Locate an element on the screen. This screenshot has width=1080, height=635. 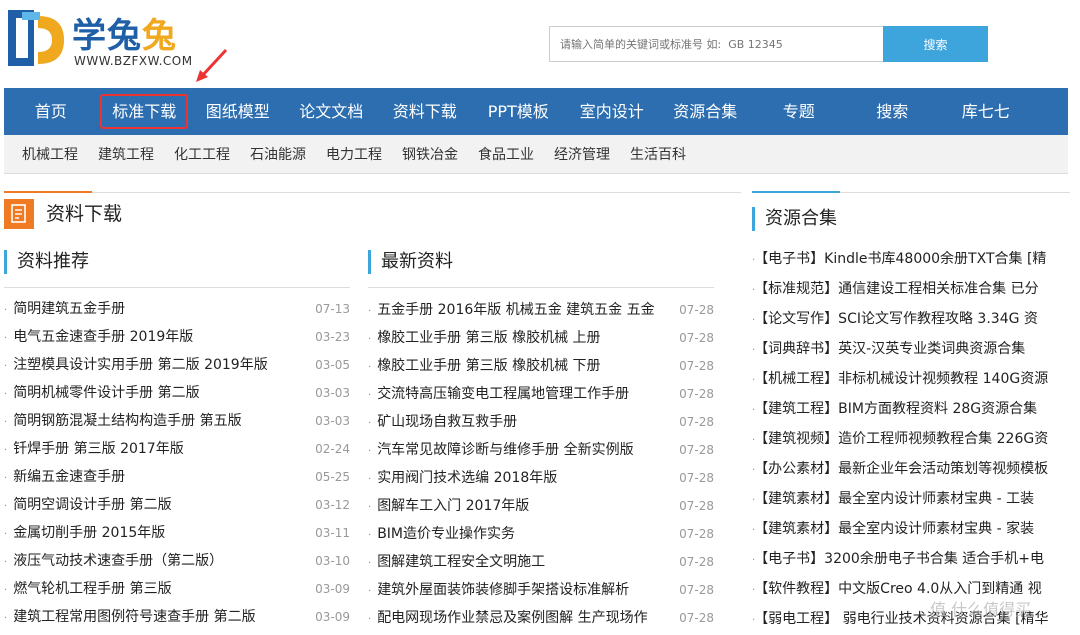
item-title: 【办公素材】最新企业年会活动策划等视频模板 is located at coordinates (904, 469).